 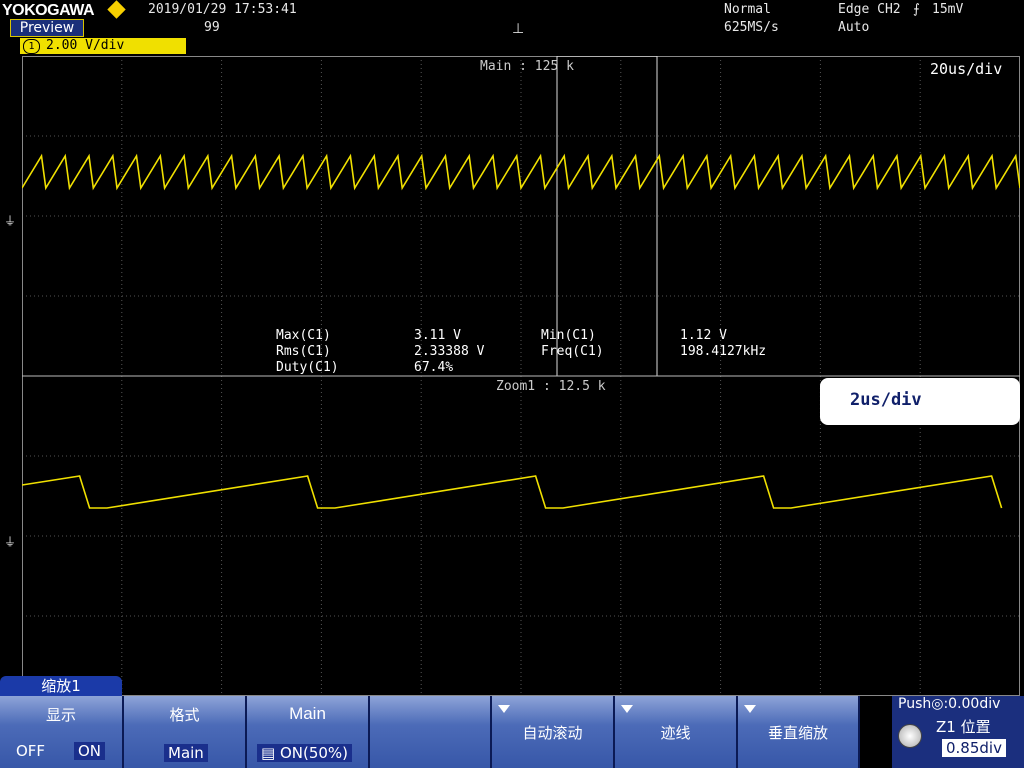 What do you see at coordinates (431, 732) in the screenshot?
I see `blank-softkey` at bounding box center [431, 732].